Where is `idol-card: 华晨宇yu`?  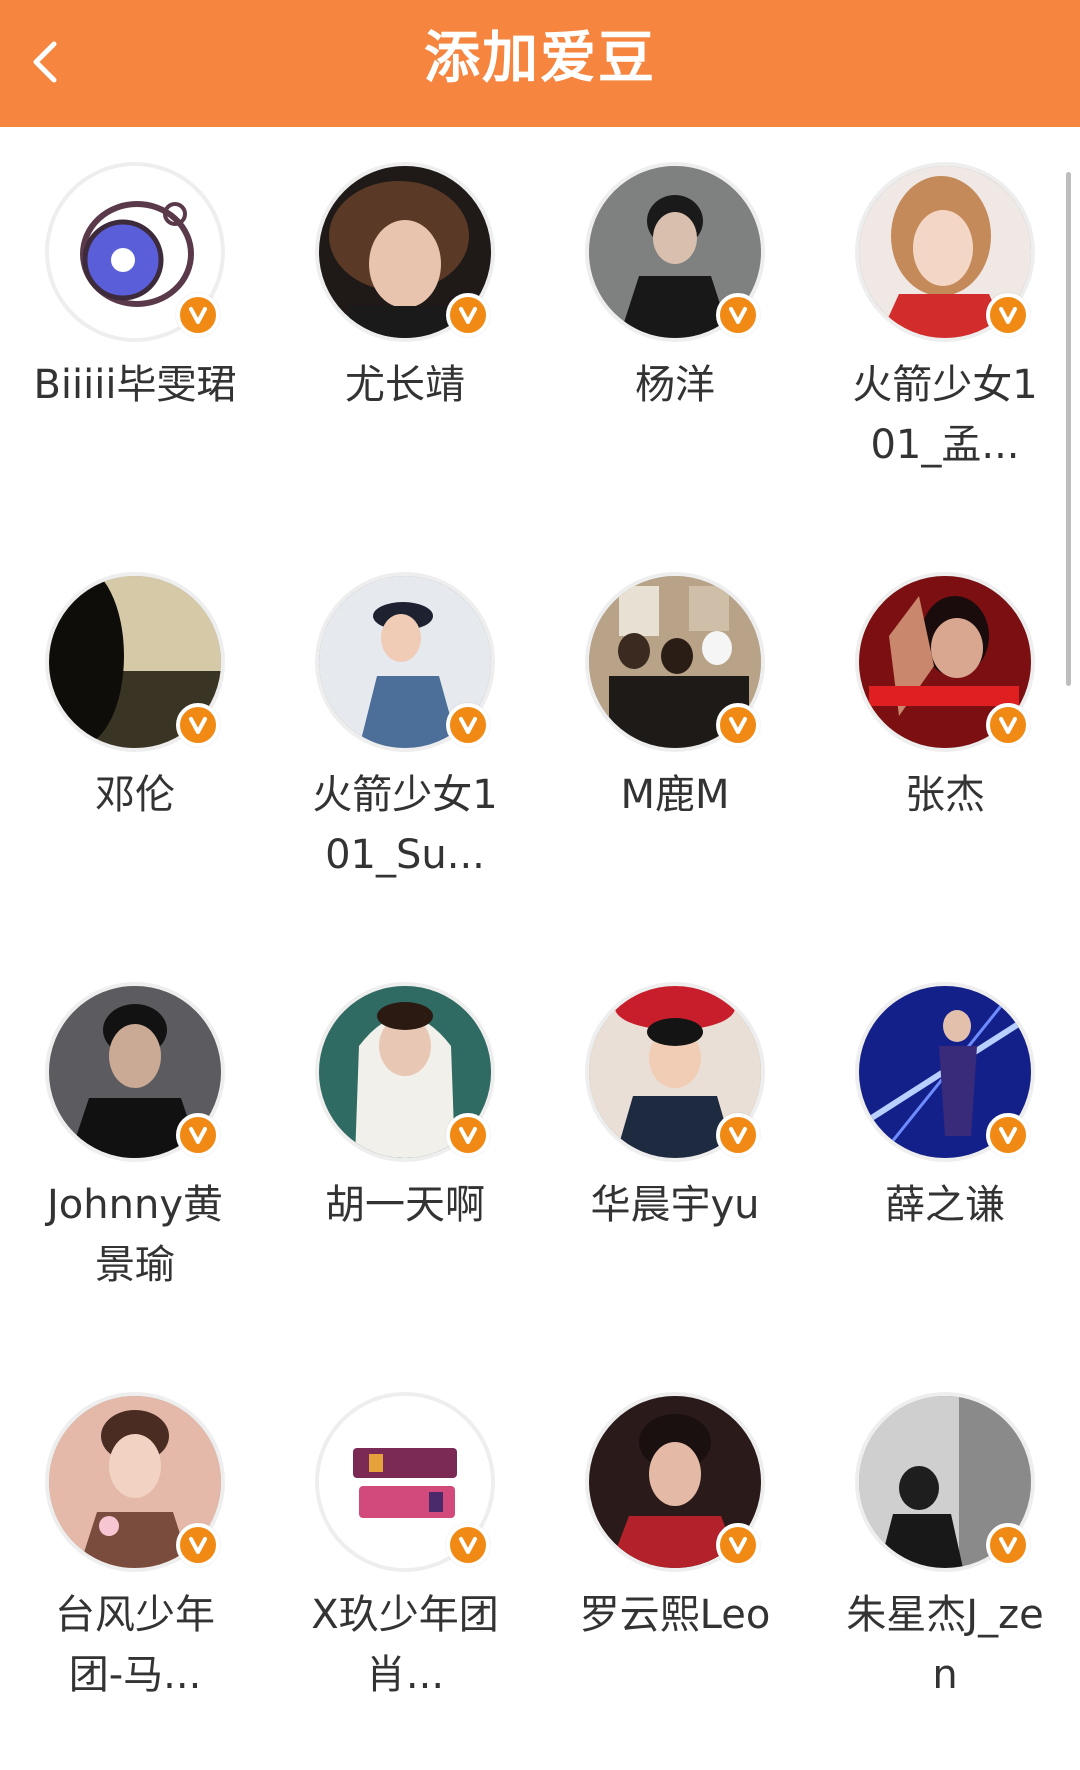 idol-card: 华晨宇yu is located at coordinates (675, 1147).